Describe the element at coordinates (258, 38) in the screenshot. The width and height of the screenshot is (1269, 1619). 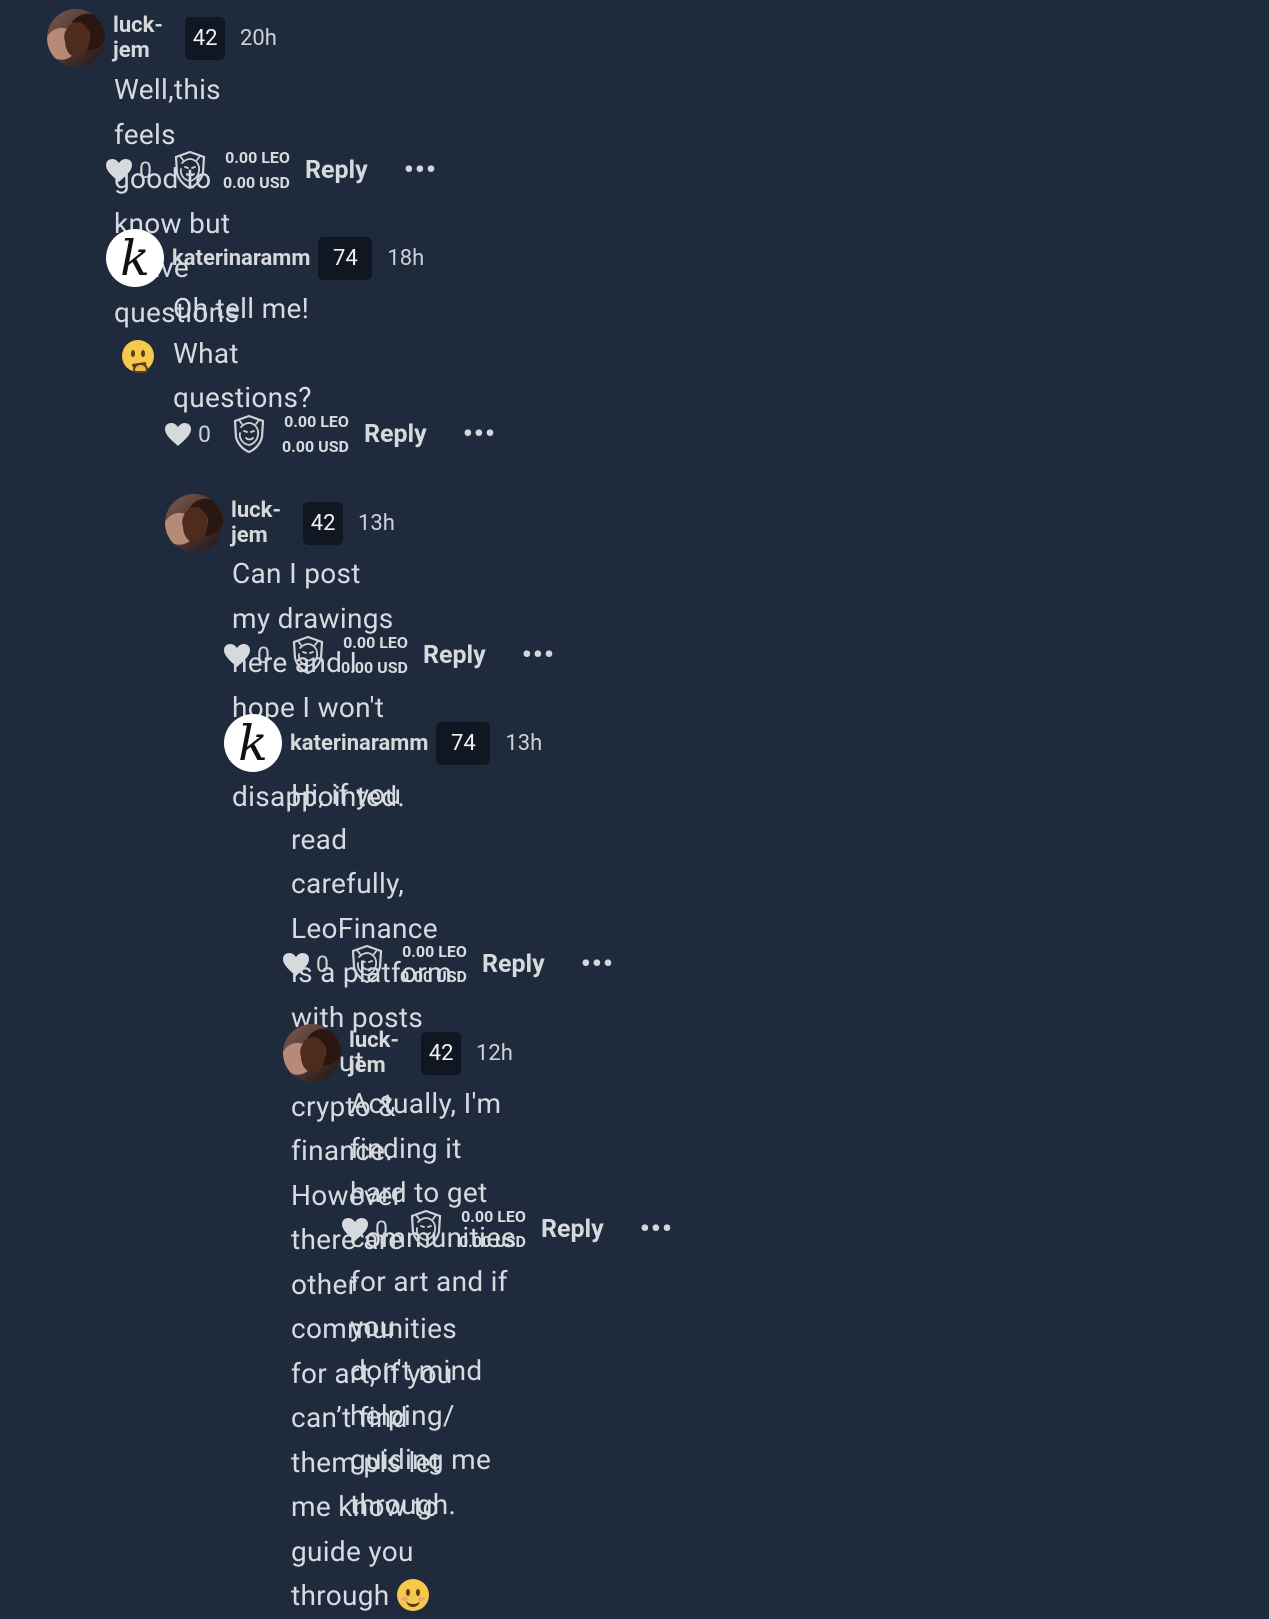
I see `timestamp: 20h` at that location.